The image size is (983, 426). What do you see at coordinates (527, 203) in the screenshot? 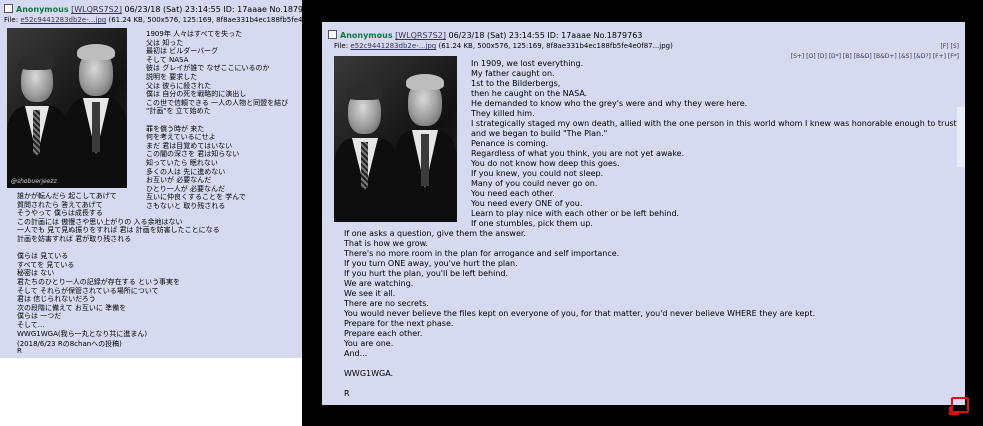
I see `post-line: You need every ONE of you.` at bounding box center [527, 203].